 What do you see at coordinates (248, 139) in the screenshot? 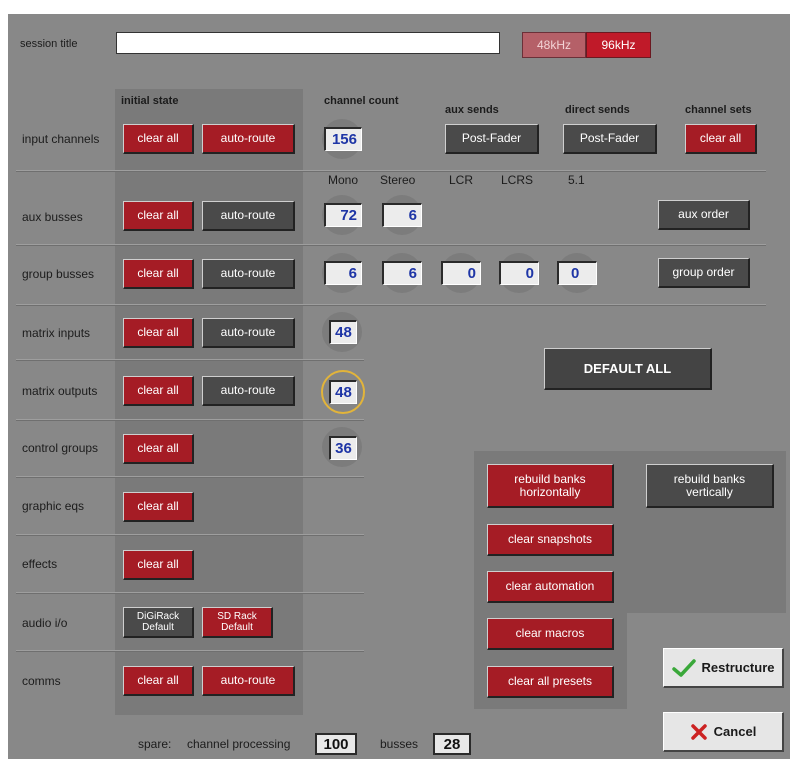
I see `input-channels-auto-route-button: auto-route` at bounding box center [248, 139].